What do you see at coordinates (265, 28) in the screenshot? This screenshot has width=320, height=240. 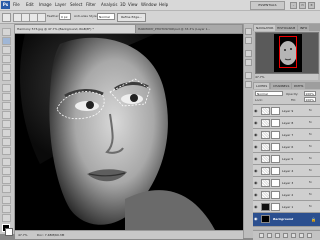 I see `tab-navigator: NAVIGATOR` at bounding box center [265, 28].